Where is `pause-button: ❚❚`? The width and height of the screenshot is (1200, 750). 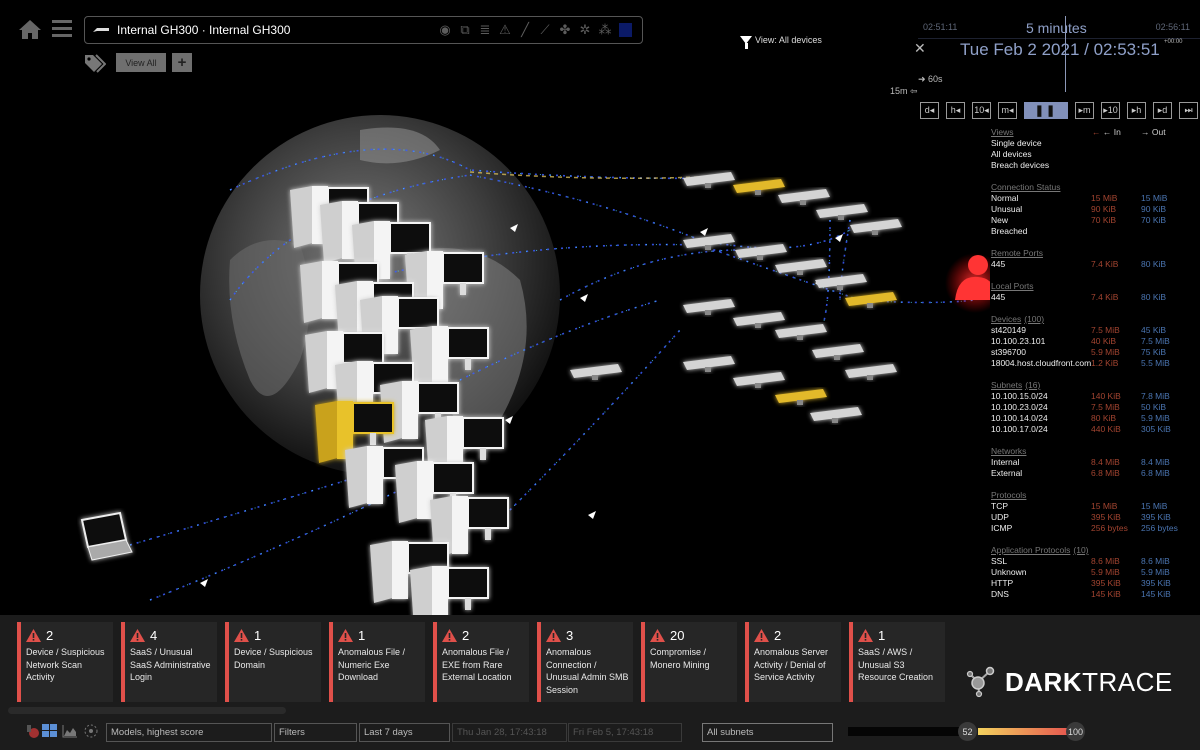
pause-button: ❚❚ is located at coordinates (1046, 110).